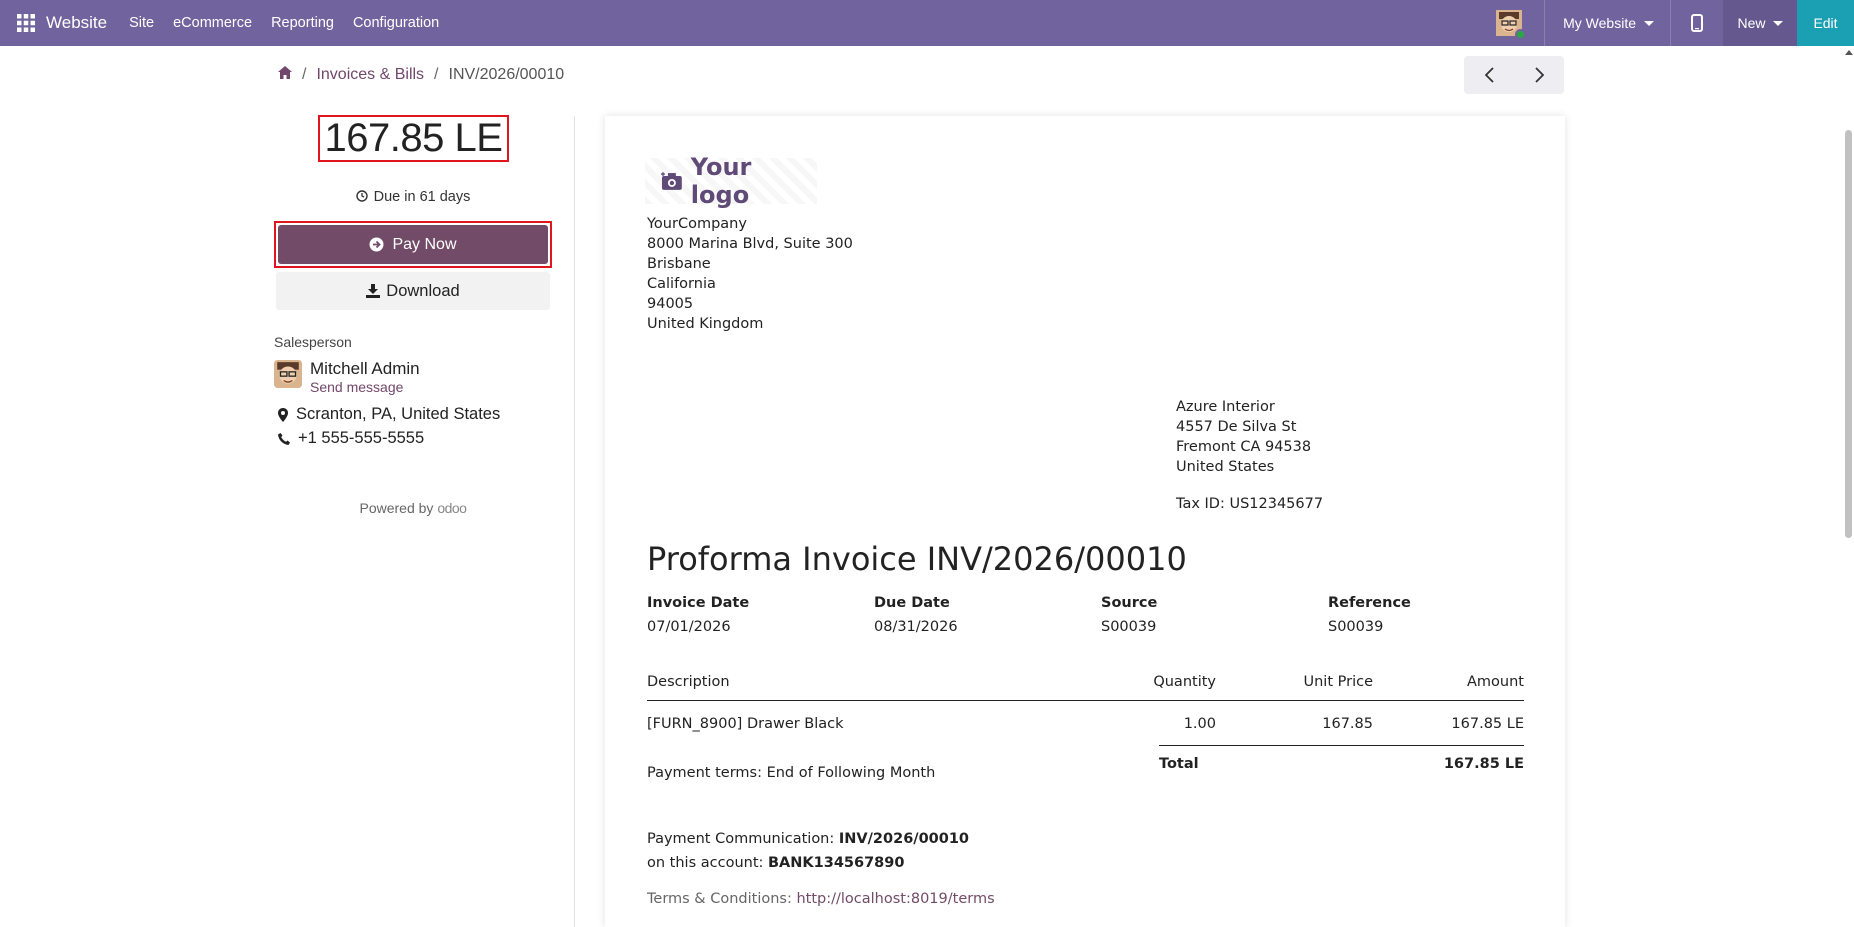 This screenshot has width=1854, height=927. I want to click on column-header-unit-price: Unit Price, so click(1338, 682).